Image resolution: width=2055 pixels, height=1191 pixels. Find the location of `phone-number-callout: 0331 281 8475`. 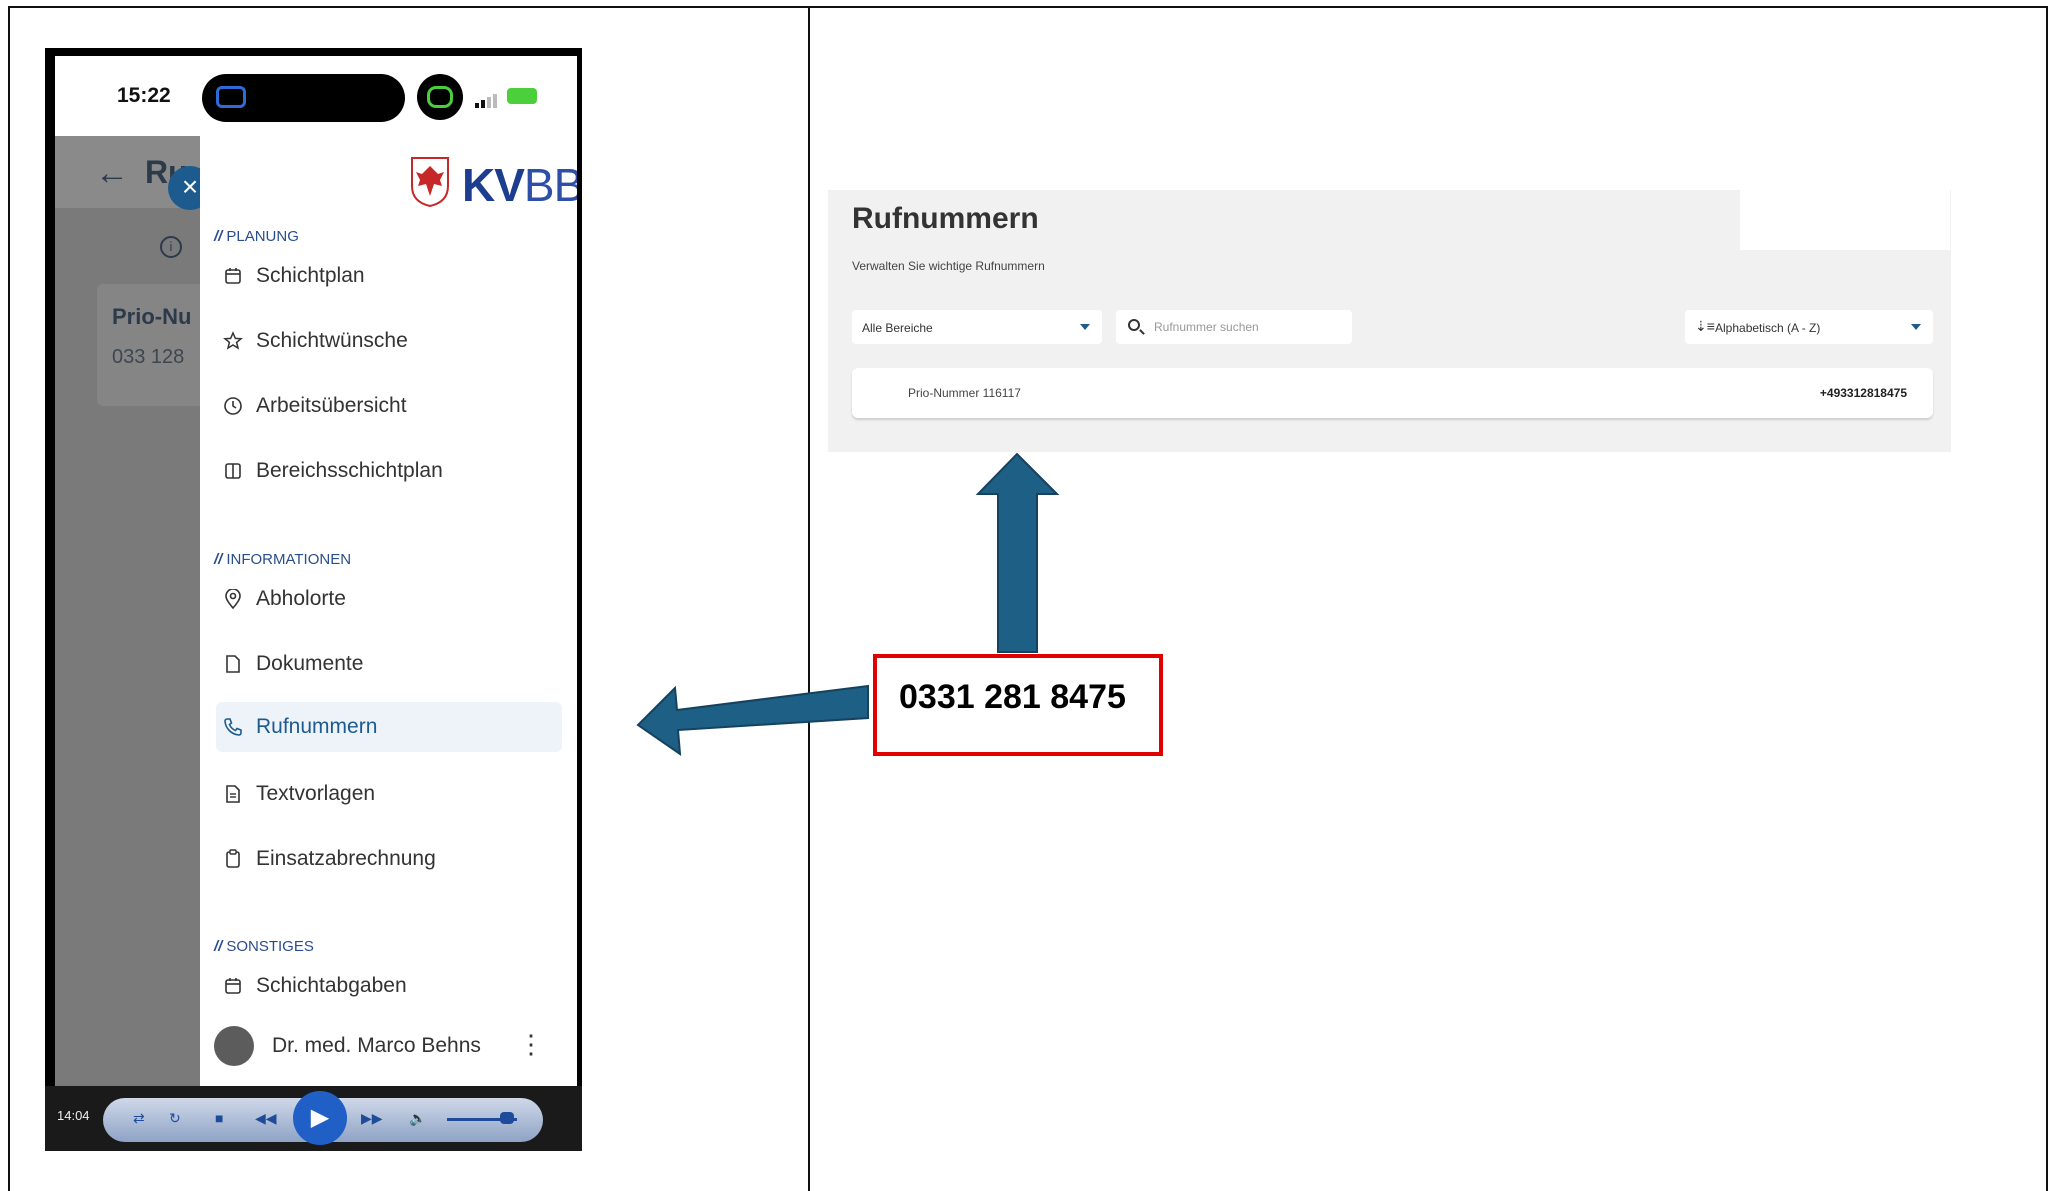

phone-number-callout: 0331 281 8475 is located at coordinates (1018, 705).